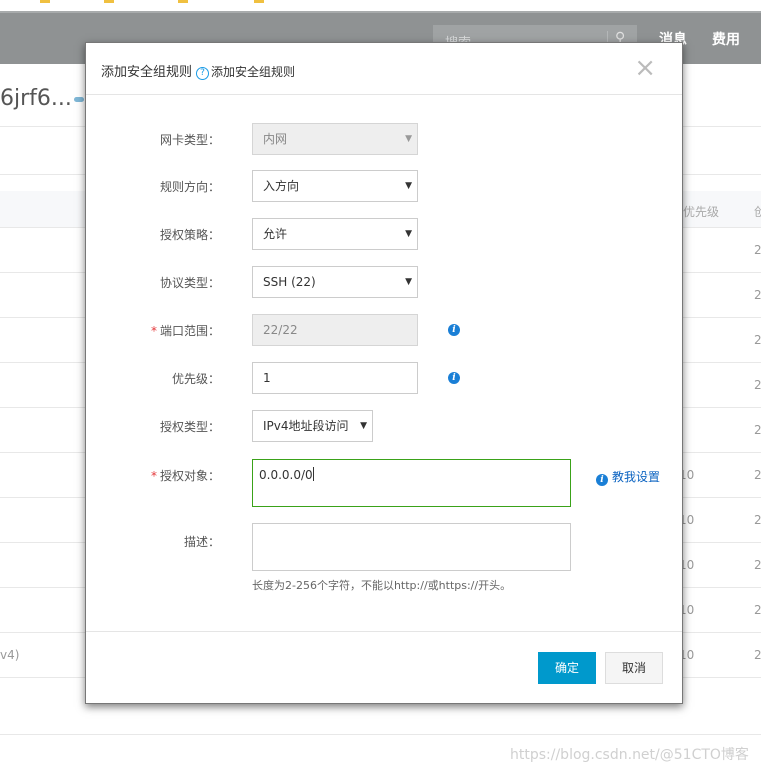 The height and width of the screenshot is (773, 761). Describe the element at coordinates (380, 5) in the screenshot. I see `browser-bookmarks-bar` at that location.